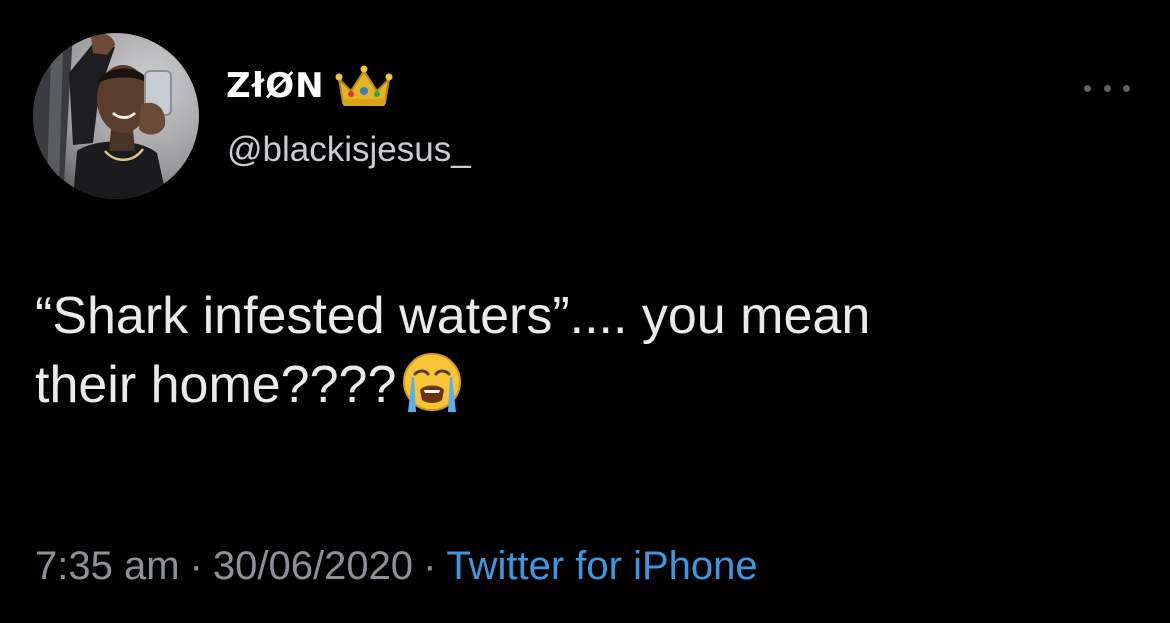  What do you see at coordinates (601, 566) in the screenshot?
I see `tweet-source-link: Twitter for iPhone` at bounding box center [601, 566].